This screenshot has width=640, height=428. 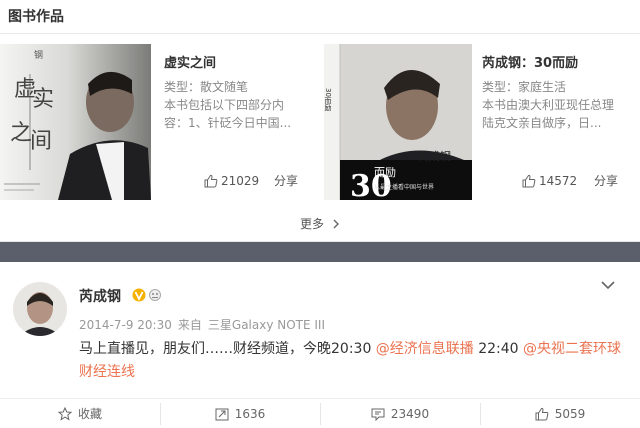 What do you see at coordinates (43, 99) in the screenshot?
I see `cover-1-text-2: 实` at bounding box center [43, 99].